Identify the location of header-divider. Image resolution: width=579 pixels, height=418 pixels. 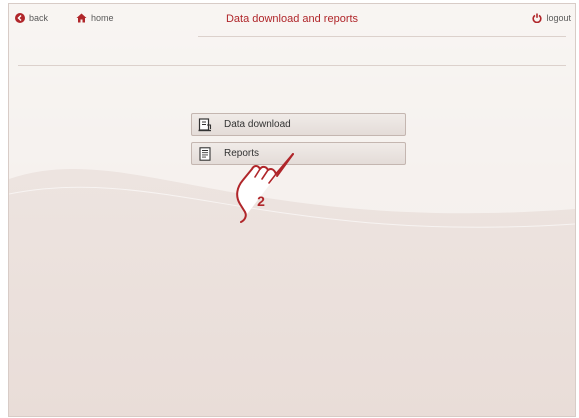
(382, 36).